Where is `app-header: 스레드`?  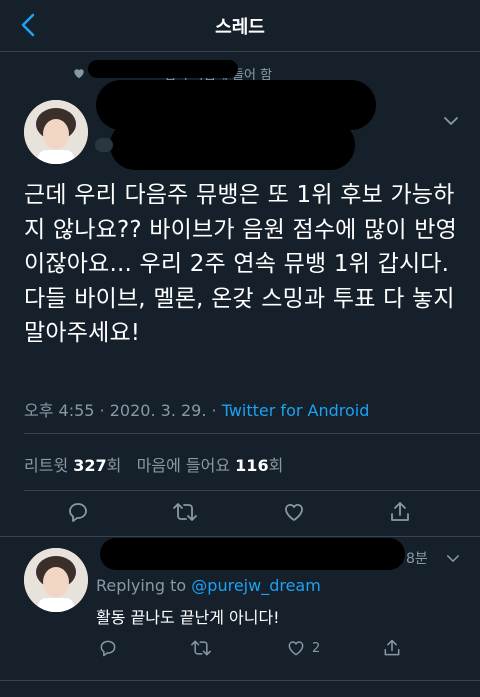
app-header: 스레드 is located at coordinates (240, 26).